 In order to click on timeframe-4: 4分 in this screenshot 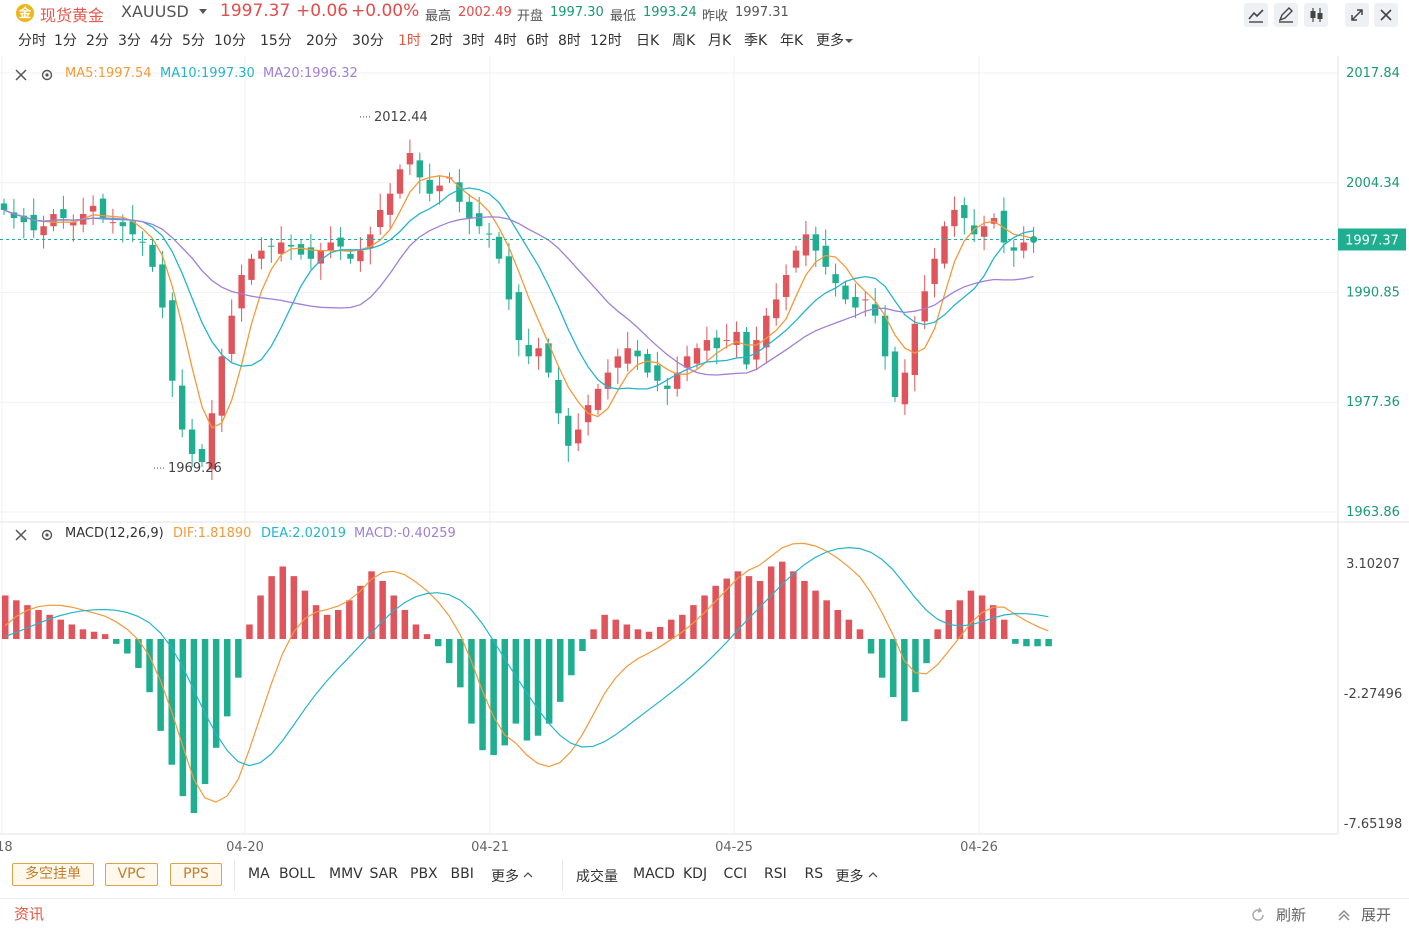, I will do `click(161, 40)`.